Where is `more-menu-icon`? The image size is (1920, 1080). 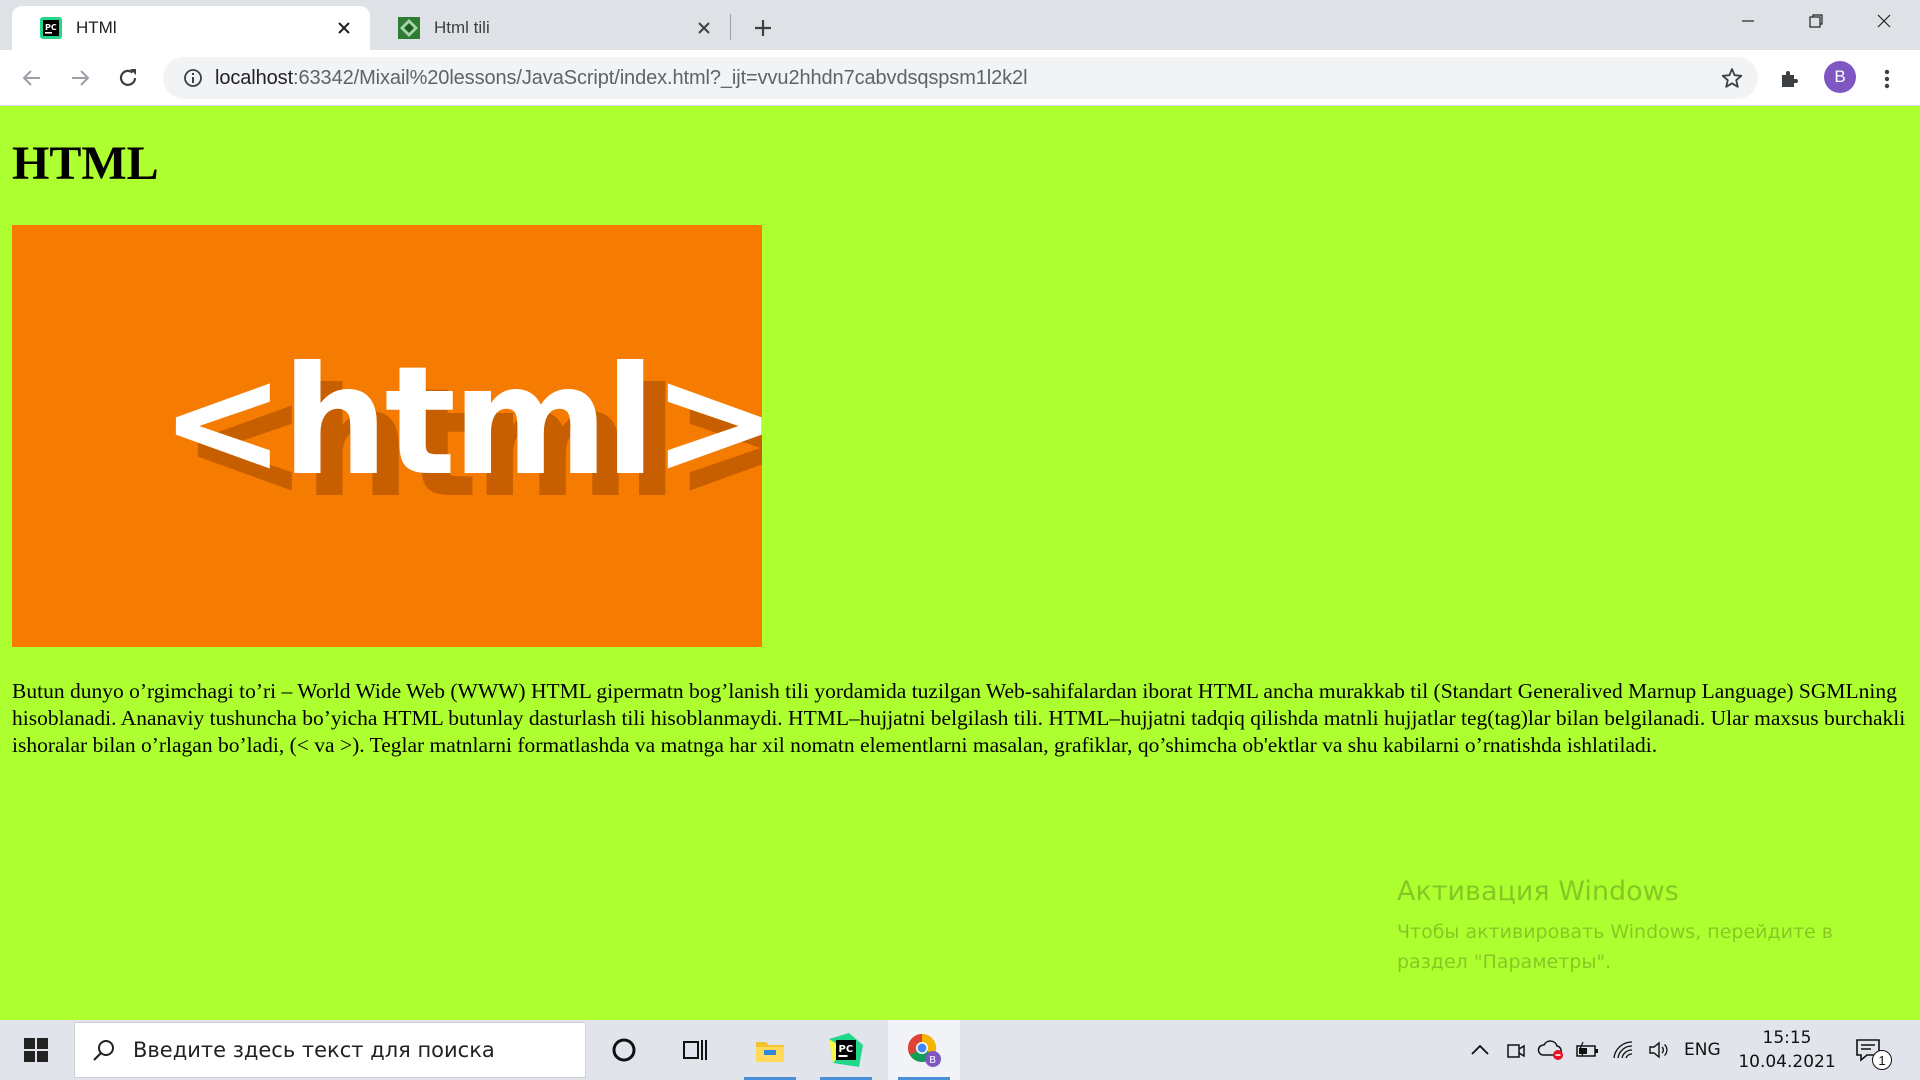 more-menu-icon is located at coordinates (1887, 79).